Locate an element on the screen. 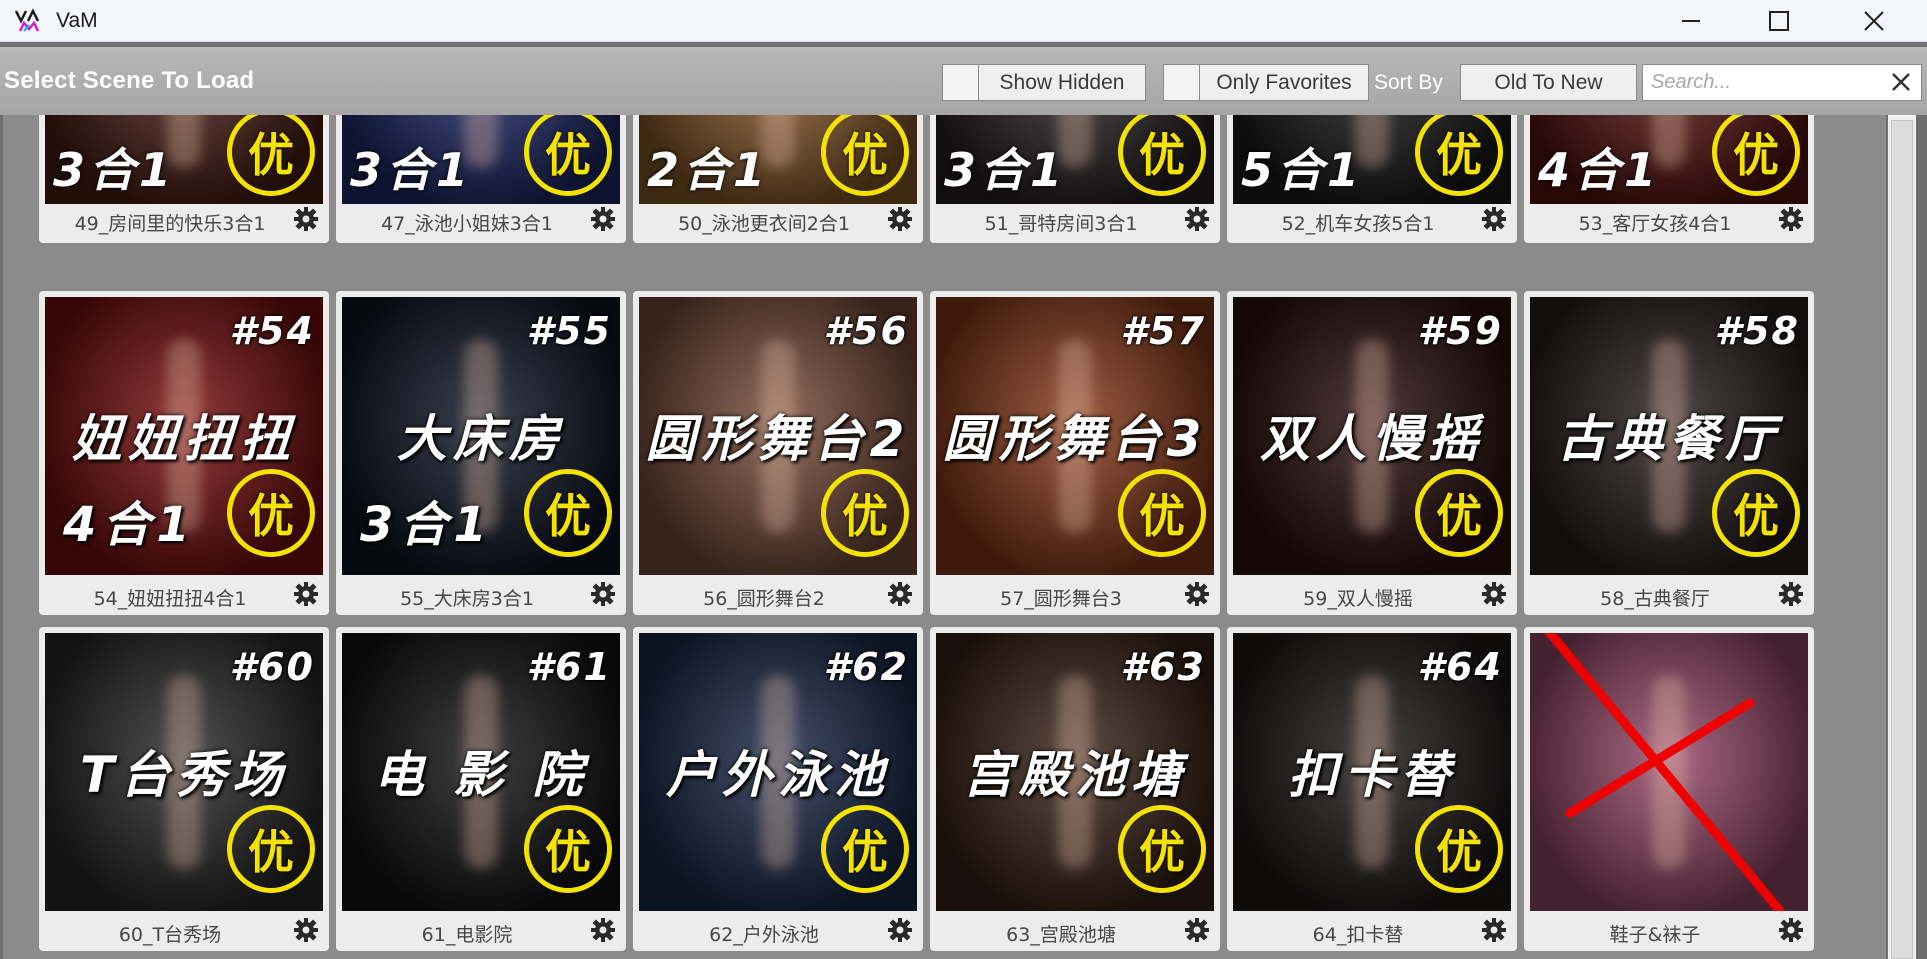 The image size is (1927, 959). search-clear-button is located at coordinates (1901, 82).